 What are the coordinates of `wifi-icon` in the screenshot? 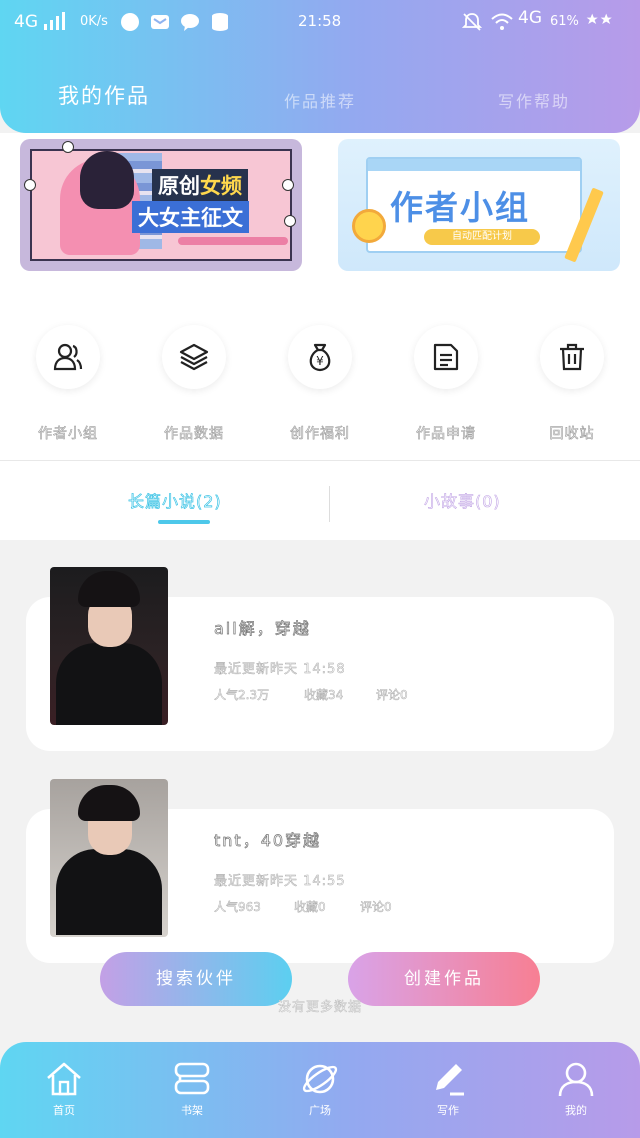 It's located at (502, 24).